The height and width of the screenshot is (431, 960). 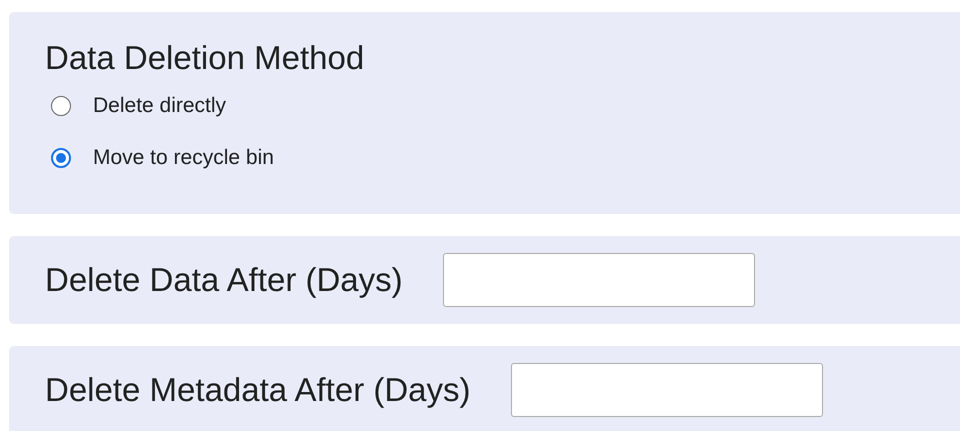 I want to click on radio-option: Move to recycle bin, so click(x=159, y=158).